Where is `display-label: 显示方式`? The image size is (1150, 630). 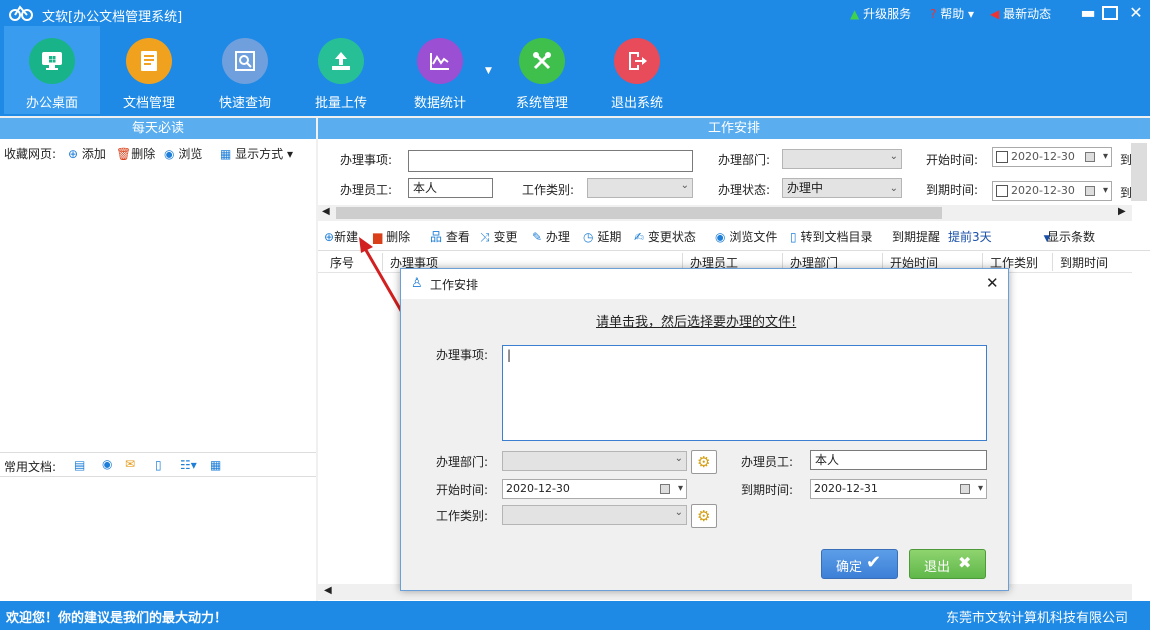
display-label: 显示方式 is located at coordinates (259, 154).